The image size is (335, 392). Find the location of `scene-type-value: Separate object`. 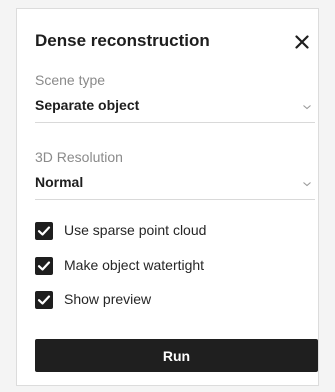

scene-type-value: Separate object is located at coordinates (87, 105).